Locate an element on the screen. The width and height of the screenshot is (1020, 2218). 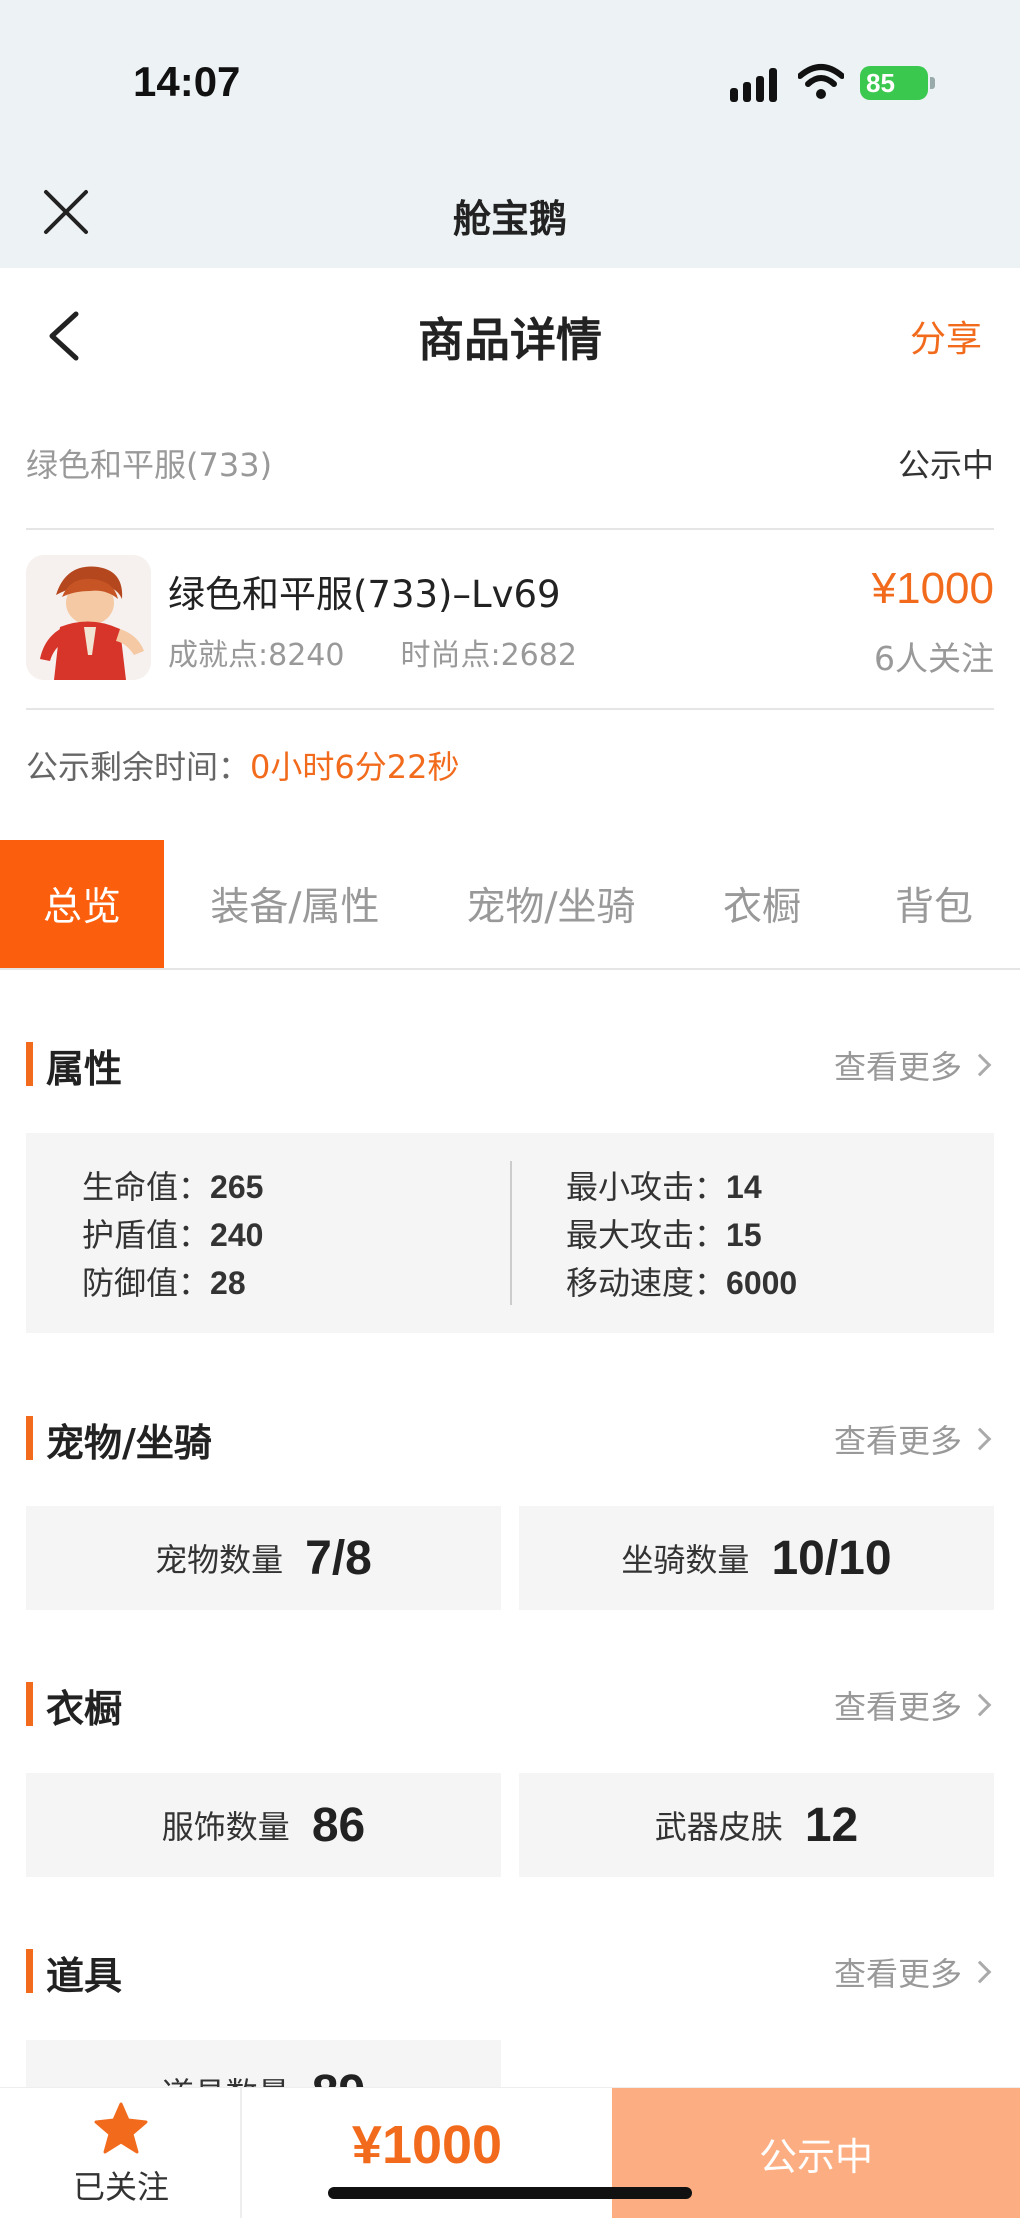
attr-min-attack: 最小攻击：14 is located at coordinates (664, 1187).